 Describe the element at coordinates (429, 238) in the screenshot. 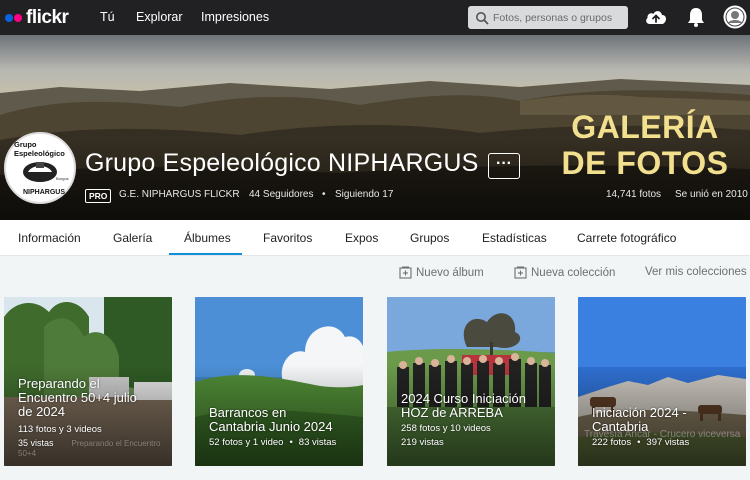

I see `tab-groups: Grupos` at that location.